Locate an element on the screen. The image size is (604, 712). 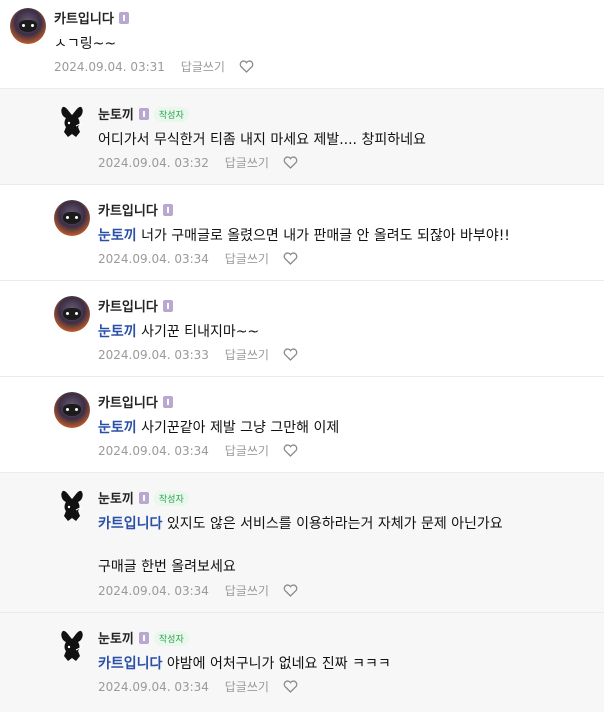
comment-date: 2024.09.04. 03:31 is located at coordinates (109, 67).